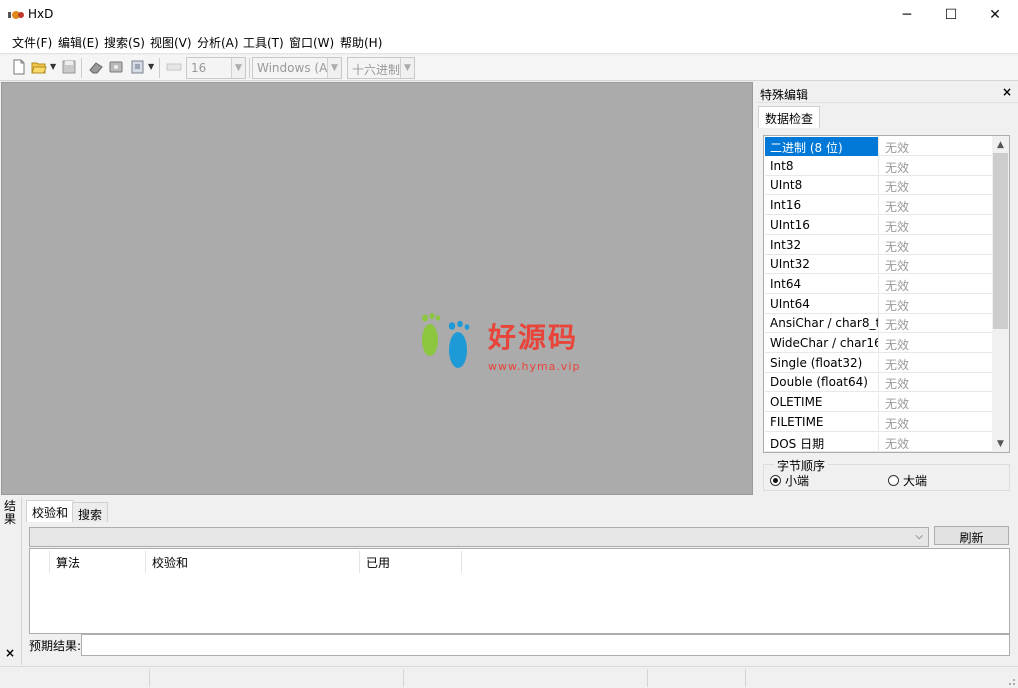 The image size is (1018, 688). What do you see at coordinates (971, 535) in the screenshot?
I see `refresh-button: 刷新` at bounding box center [971, 535].